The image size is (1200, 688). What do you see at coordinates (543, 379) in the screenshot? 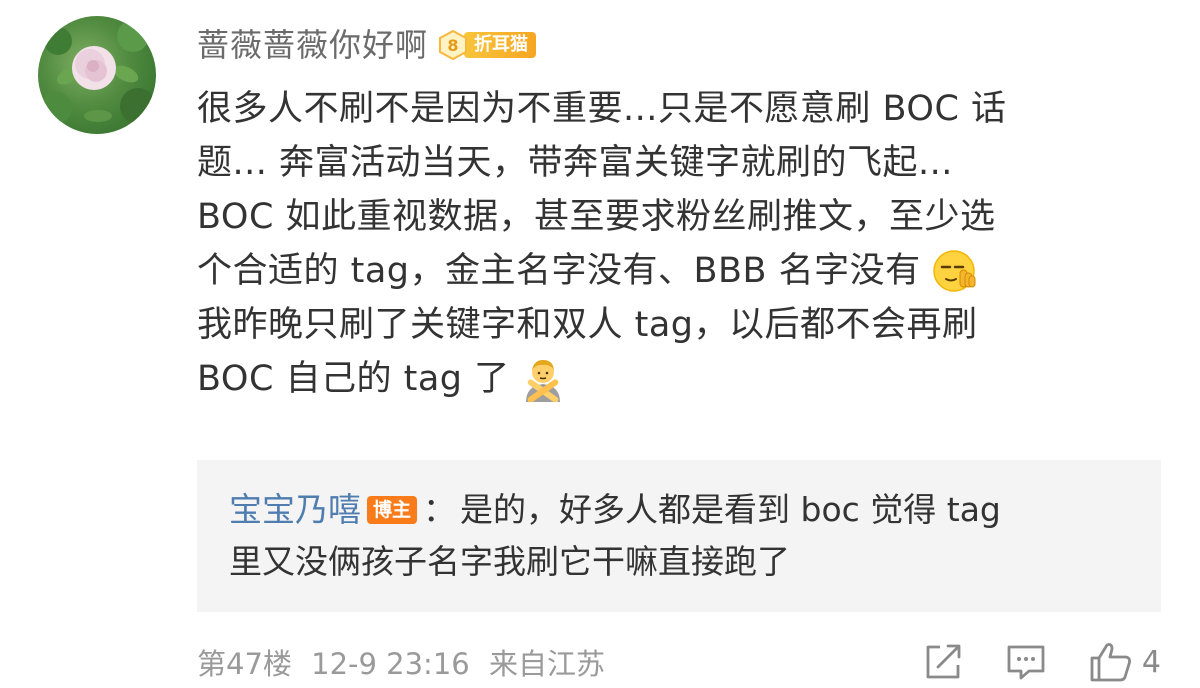
I see `person-gesturing-no-emoji` at bounding box center [543, 379].